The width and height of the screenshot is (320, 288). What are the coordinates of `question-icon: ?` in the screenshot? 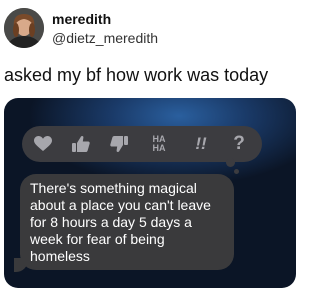 It's located at (239, 144).